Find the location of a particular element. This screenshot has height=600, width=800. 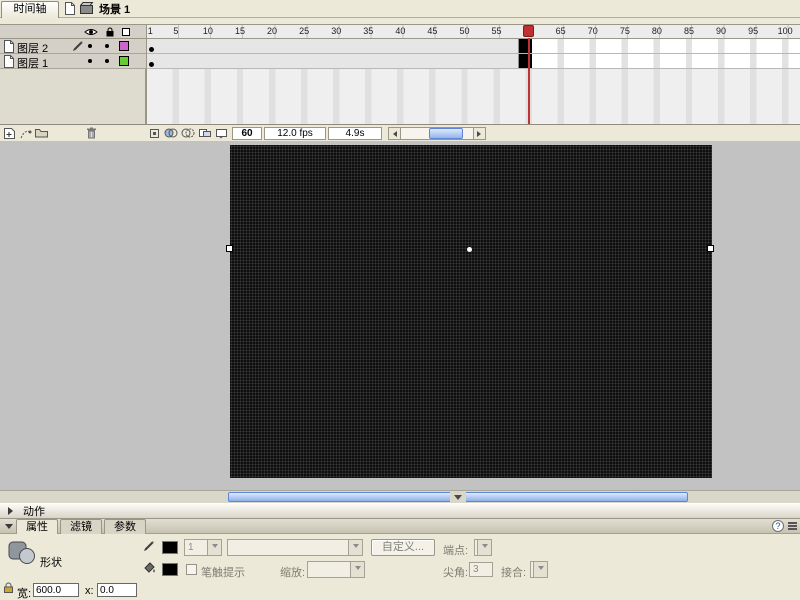

scale-combo is located at coordinates (336, 569).